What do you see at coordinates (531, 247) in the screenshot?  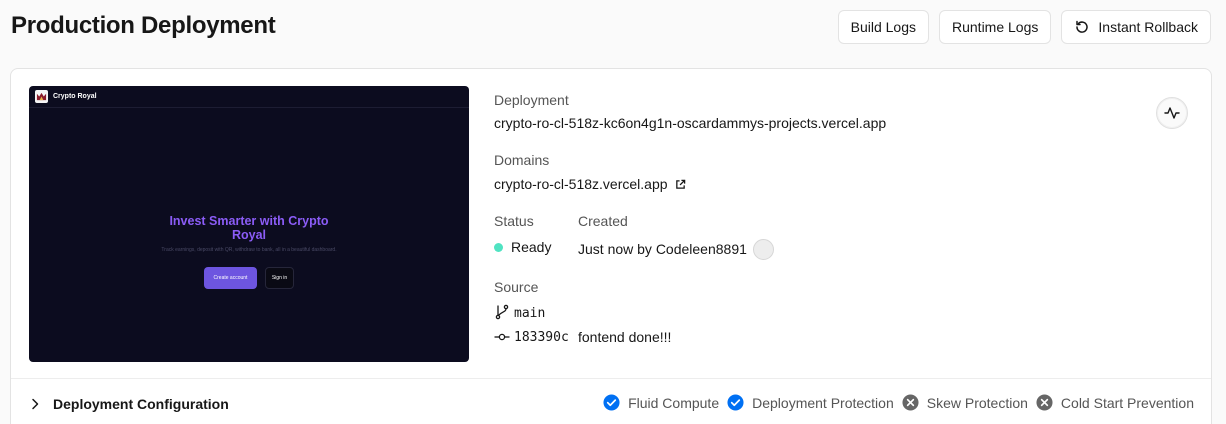 I see `status-text: Ready` at bounding box center [531, 247].